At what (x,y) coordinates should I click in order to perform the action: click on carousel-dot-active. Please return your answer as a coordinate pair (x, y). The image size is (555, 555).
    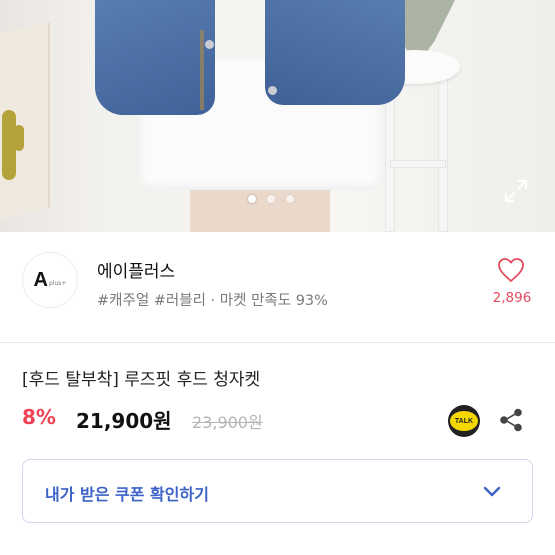
    Looking at the image, I should click on (252, 199).